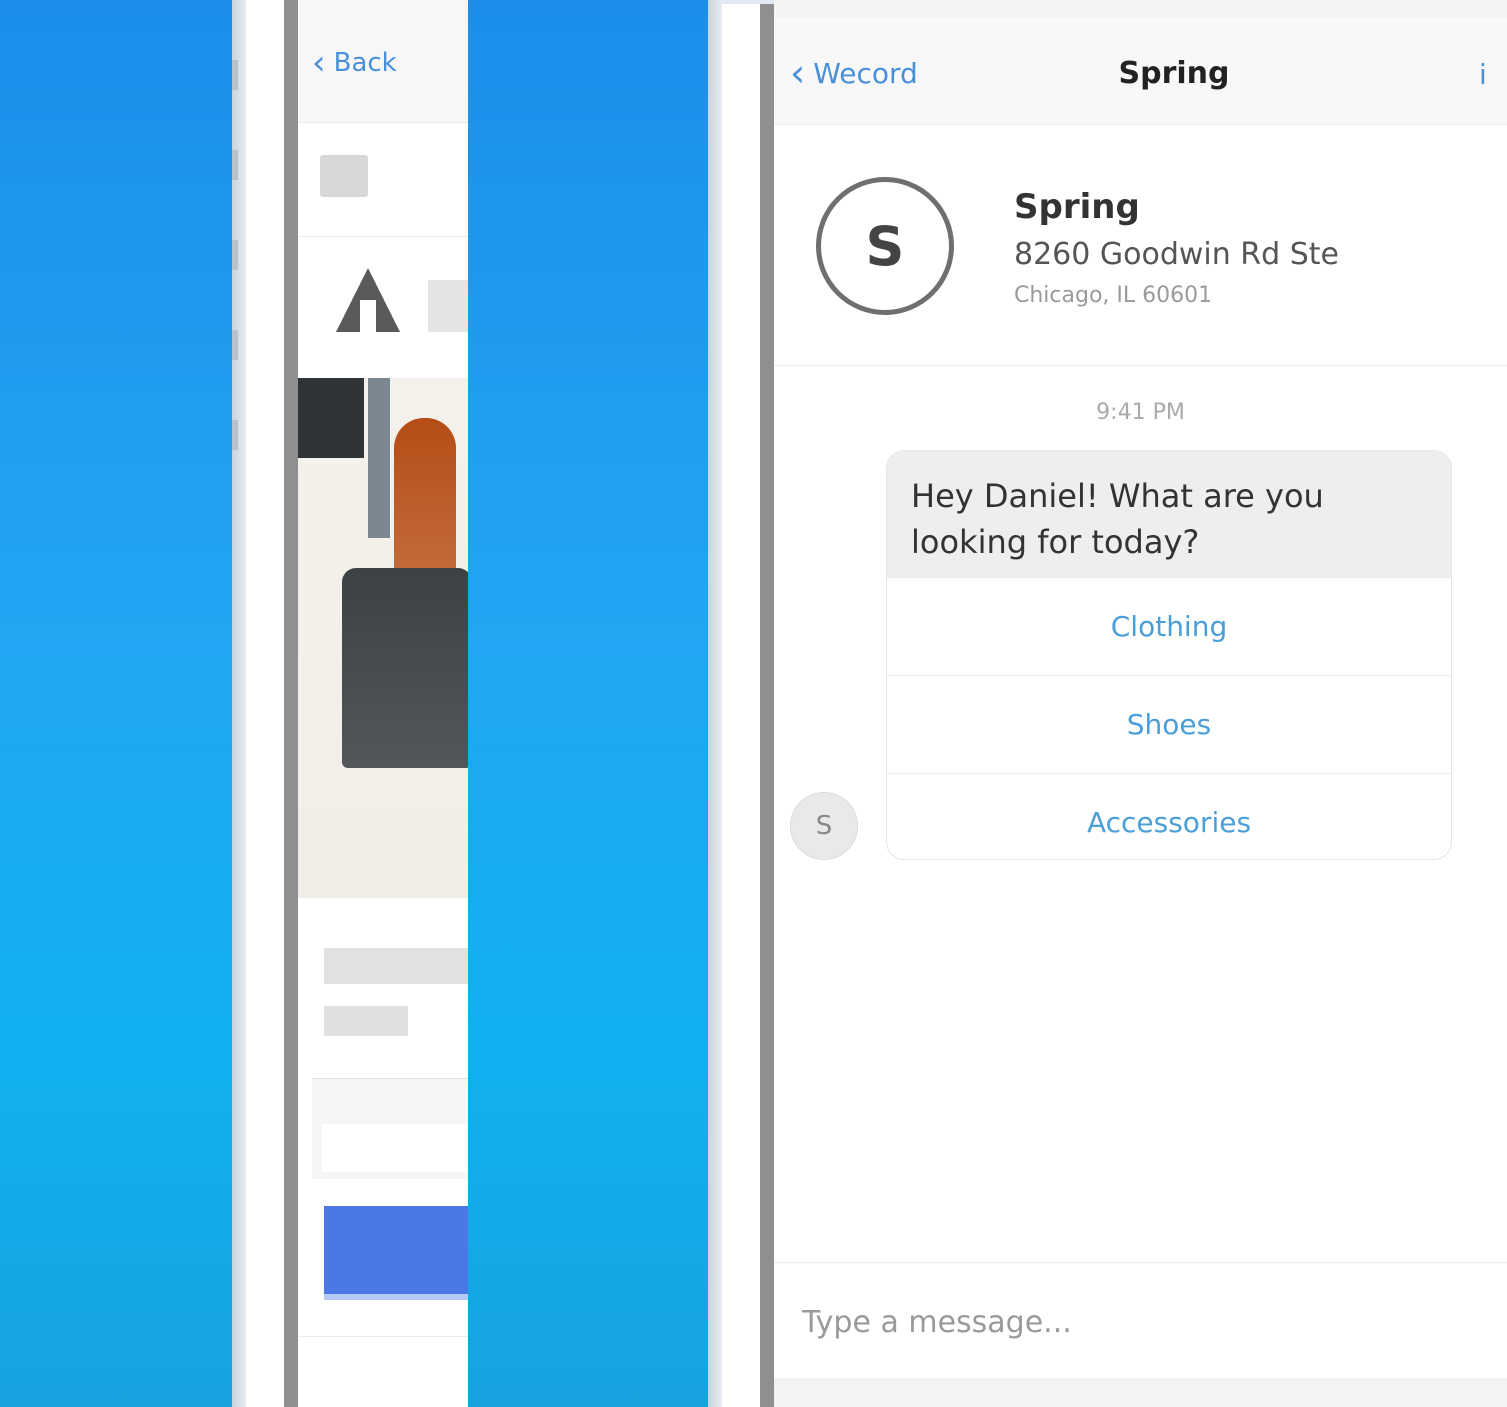 The image size is (1507, 1407). What do you see at coordinates (1169, 816) in the screenshot?
I see `quick-reply-accessories: Accessories` at bounding box center [1169, 816].